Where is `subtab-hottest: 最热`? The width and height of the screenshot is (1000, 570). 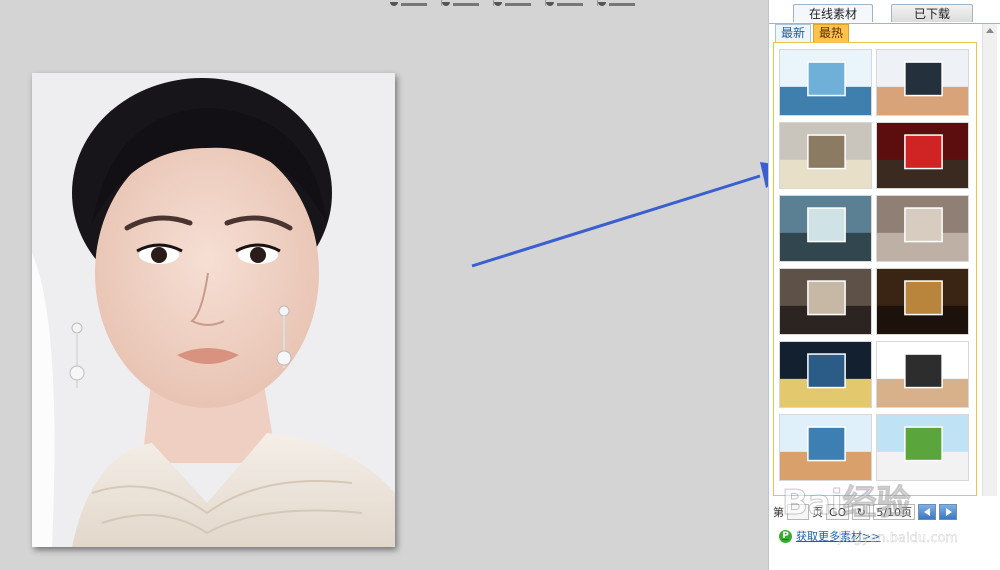 subtab-hottest: 最热 is located at coordinates (831, 33).